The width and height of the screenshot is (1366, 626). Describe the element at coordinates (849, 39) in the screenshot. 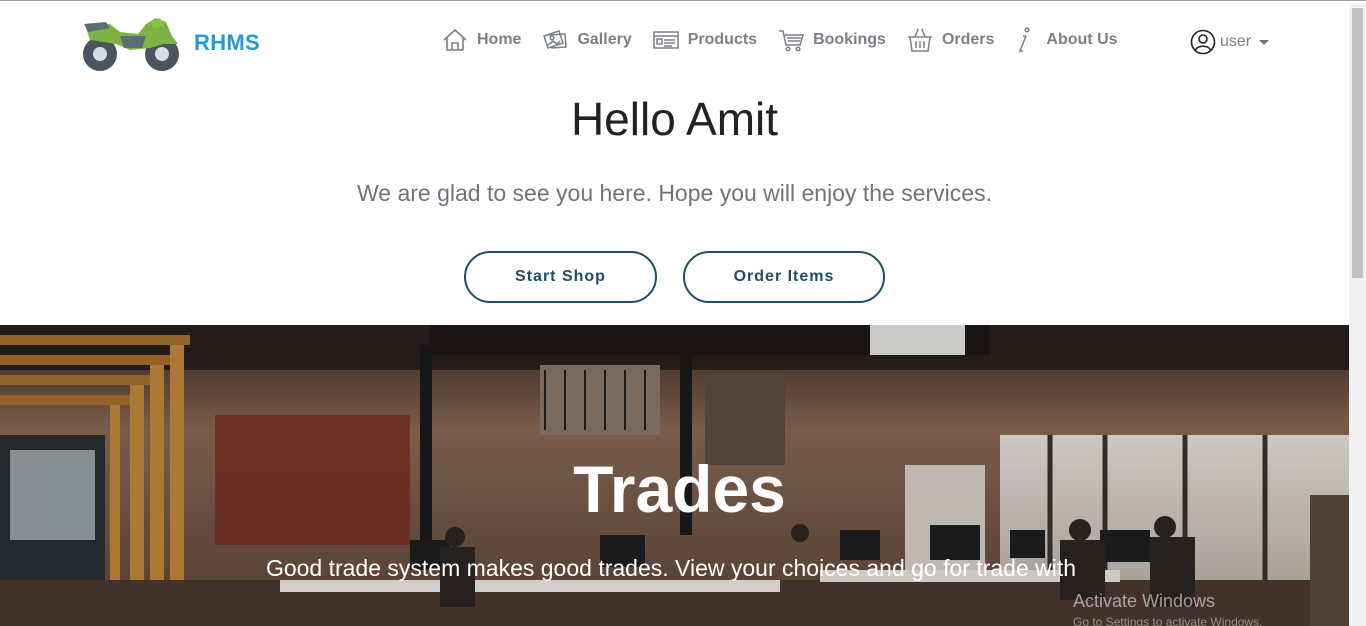

I see `nav-bookings-label: Bookings` at that location.